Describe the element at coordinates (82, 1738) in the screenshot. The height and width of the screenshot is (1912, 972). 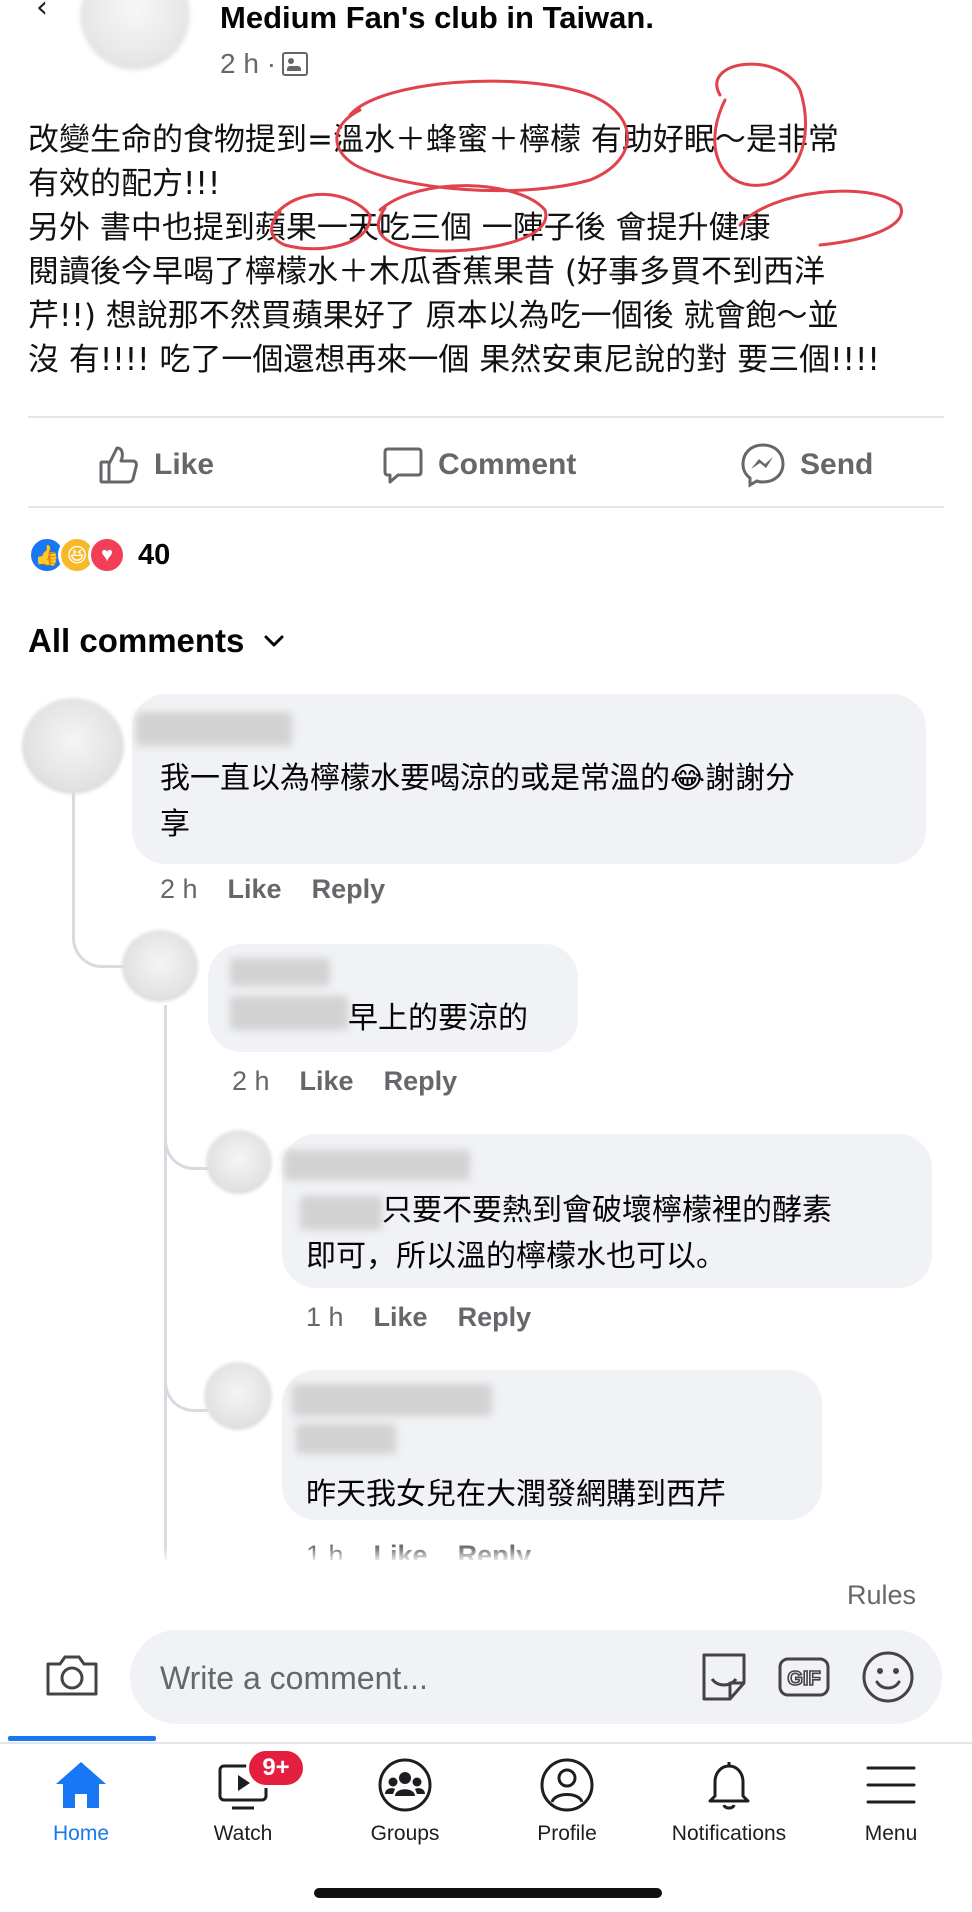
I see `active-tab-indicator` at that location.